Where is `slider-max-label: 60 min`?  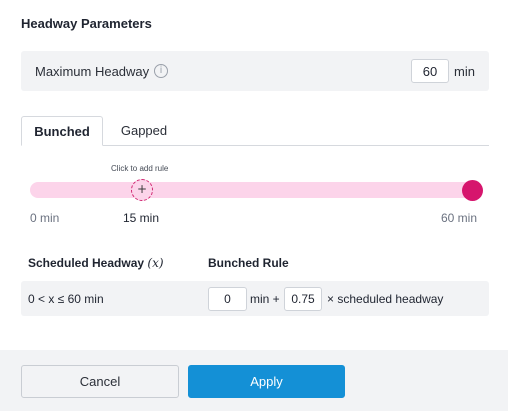
slider-max-label: 60 min is located at coordinates (459, 218).